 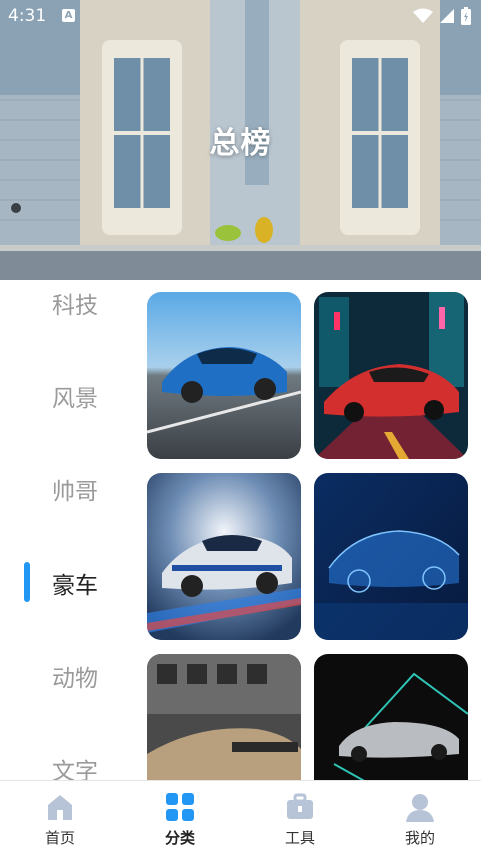 What do you see at coordinates (423, 15) in the screenshot?
I see `wifi-icon` at bounding box center [423, 15].